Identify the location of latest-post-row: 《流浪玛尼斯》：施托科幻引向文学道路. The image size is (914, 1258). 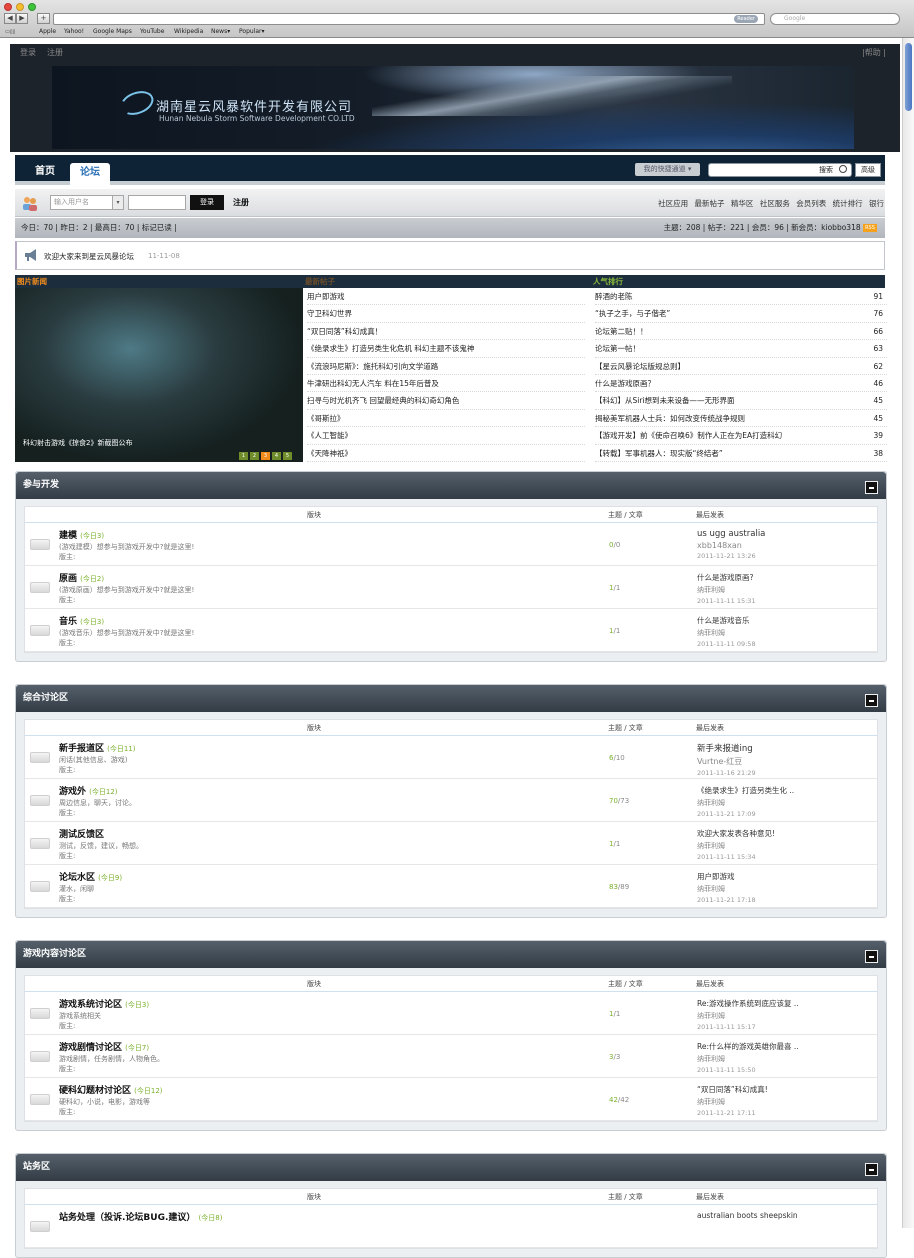
(446, 366).